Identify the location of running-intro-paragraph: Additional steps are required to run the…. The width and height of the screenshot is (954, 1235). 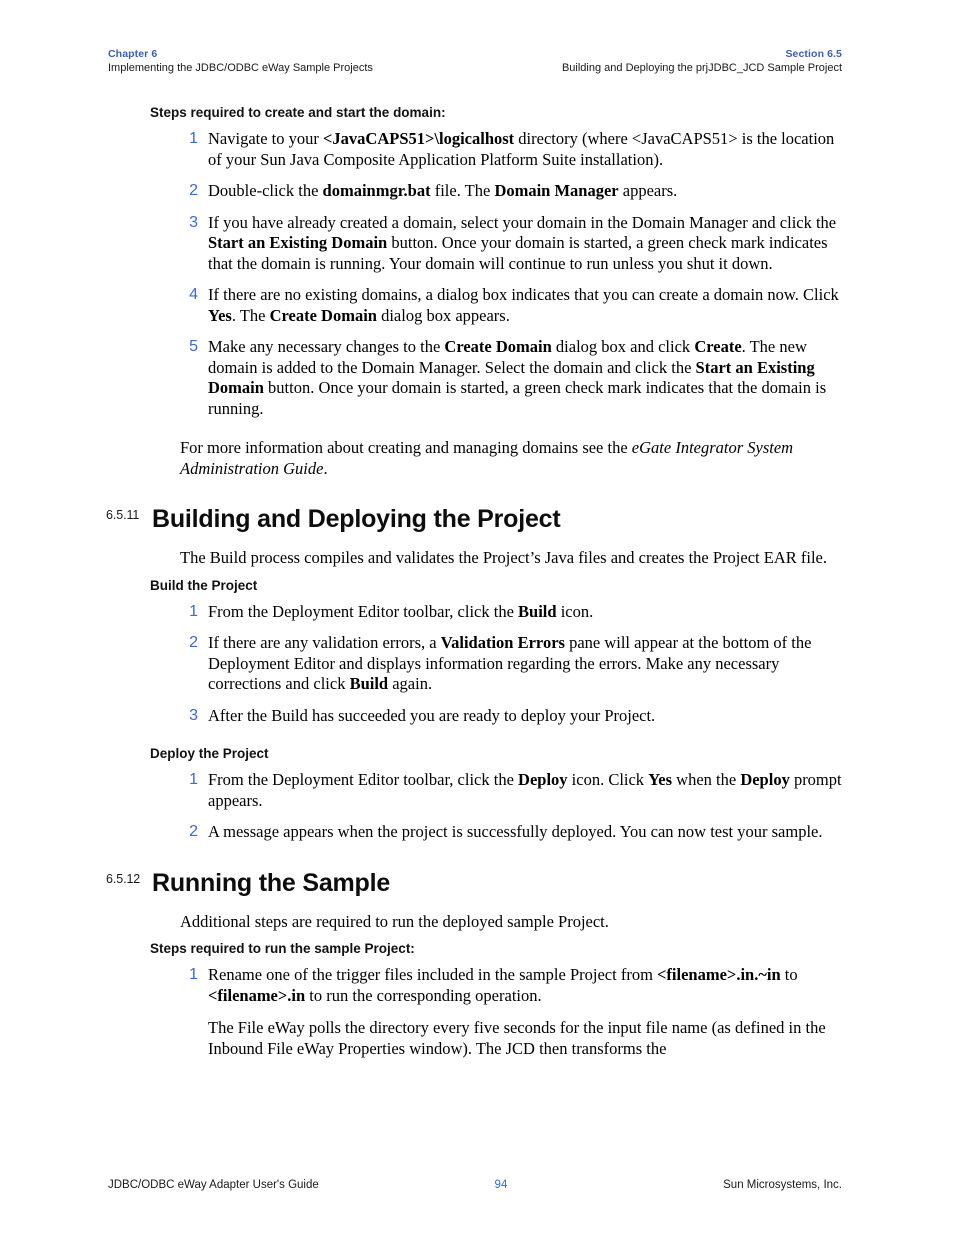
(394, 921).